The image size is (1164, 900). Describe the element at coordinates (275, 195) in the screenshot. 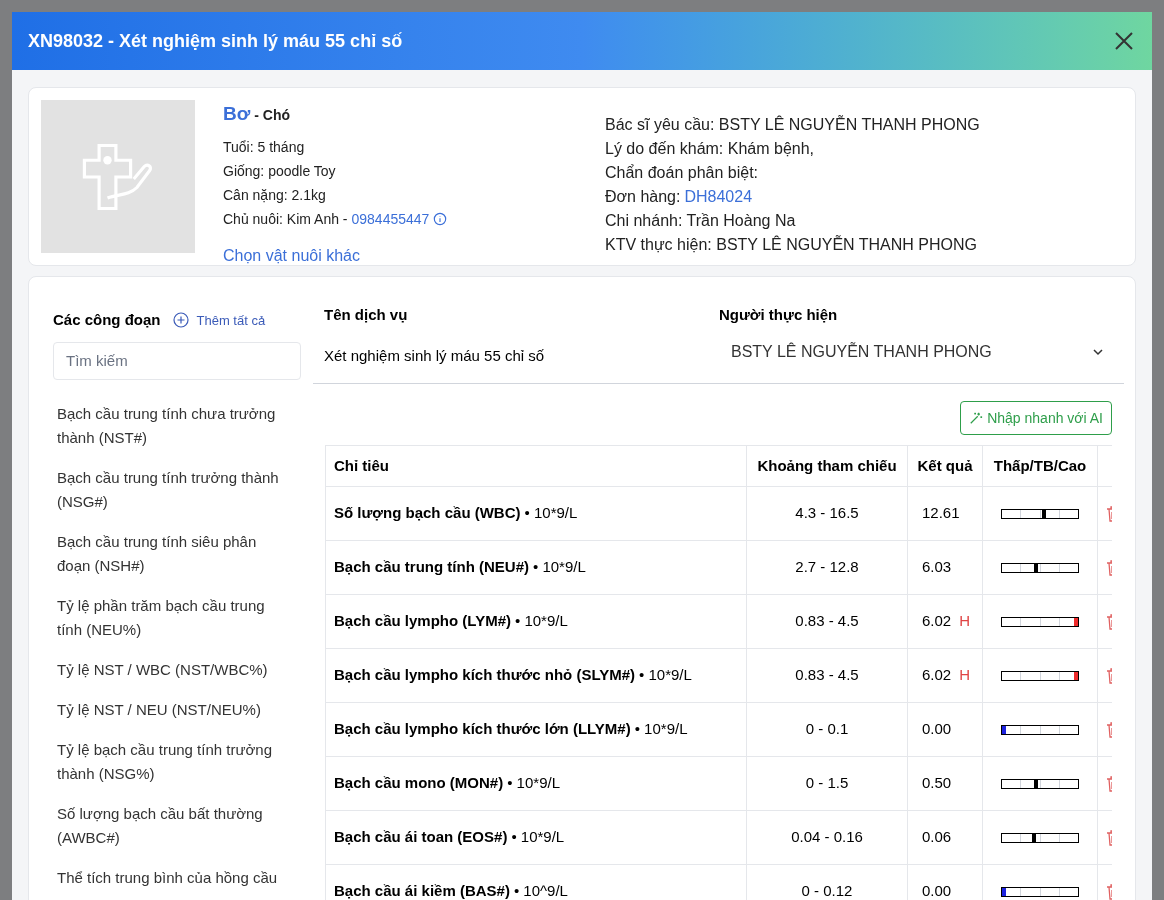

I see `pet-detail: Cân nặng: 2.1kg` at that location.